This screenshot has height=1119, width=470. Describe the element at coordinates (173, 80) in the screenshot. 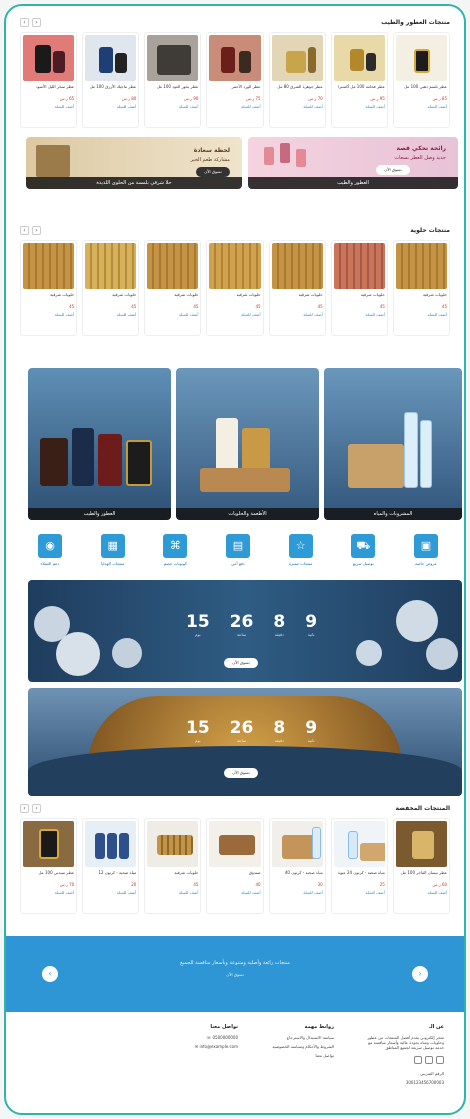

I see `product-card: عطر بخور العود 100 مل 90 ر.س أضف للسلة` at that location.